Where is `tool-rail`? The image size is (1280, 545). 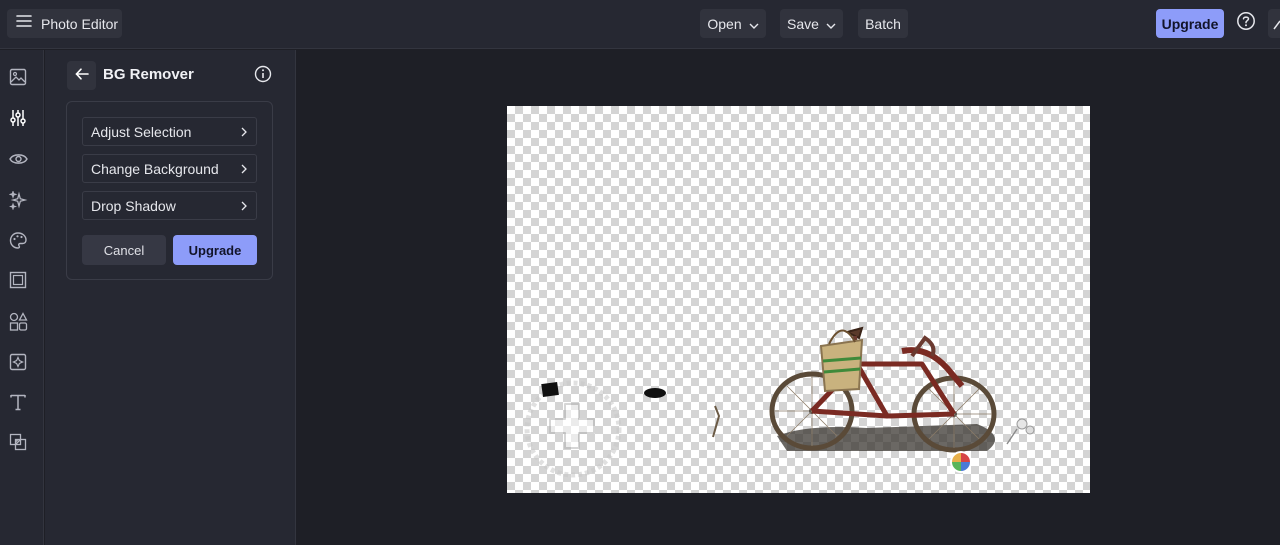
tool-rail is located at coordinates (22, 297).